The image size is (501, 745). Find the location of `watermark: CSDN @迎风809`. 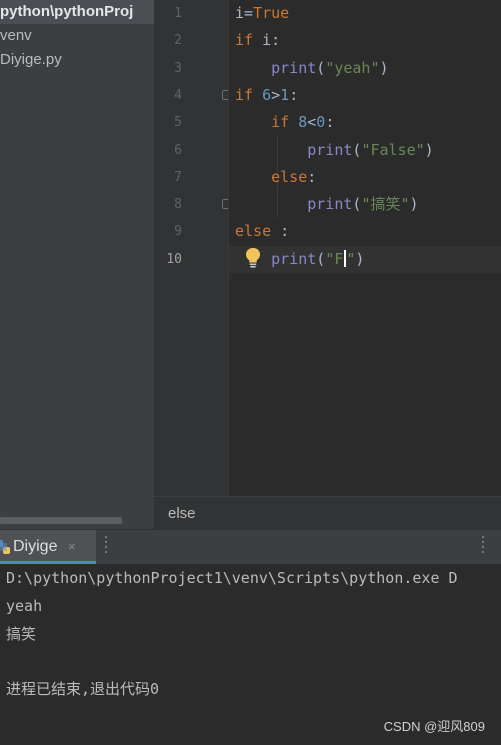

watermark: CSDN @迎风809 is located at coordinates (434, 726).